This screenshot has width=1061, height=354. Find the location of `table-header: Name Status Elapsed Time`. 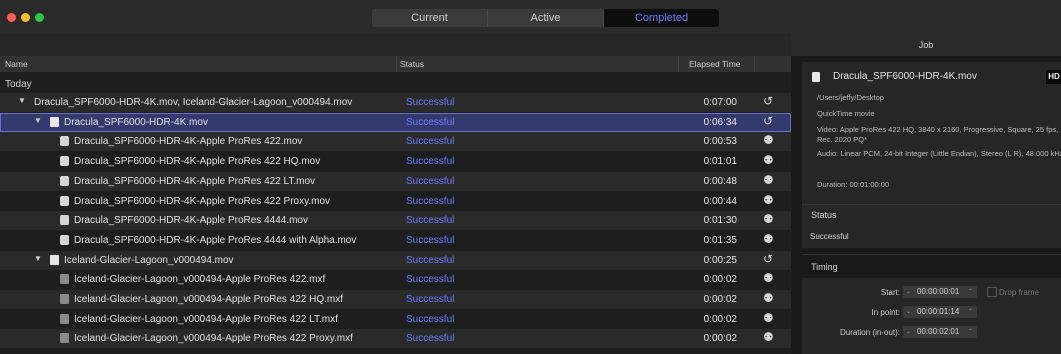

table-header: Name Status Elapsed Time is located at coordinates (395, 64).